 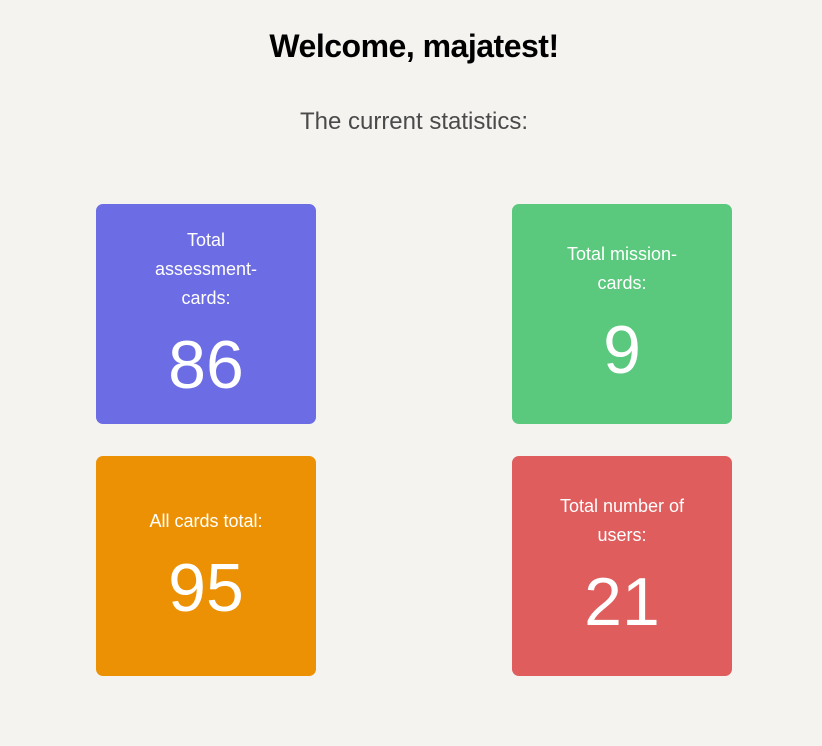 I want to click on stat-card-all-cards: All cards total: 95, so click(x=206, y=566).